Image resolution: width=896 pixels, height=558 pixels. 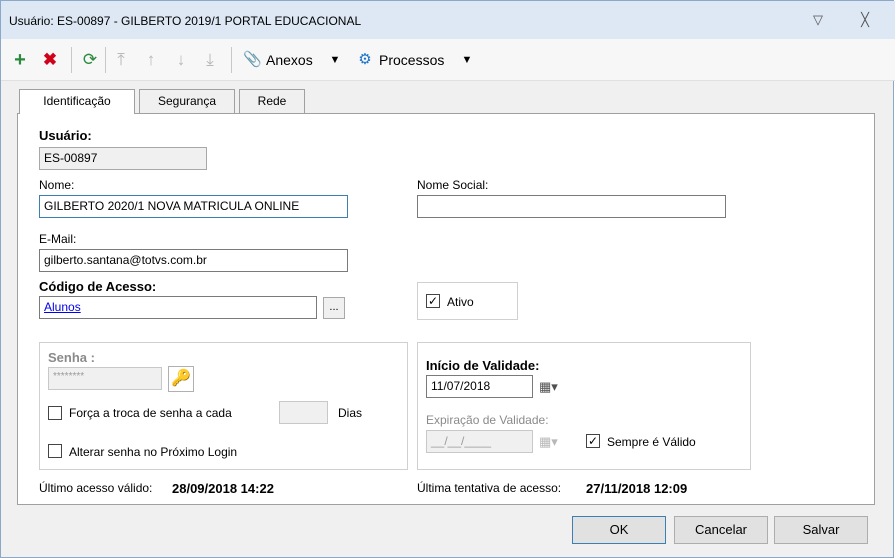 What do you see at coordinates (55, 413) in the screenshot?
I see `forca-troca-checkbox` at bounding box center [55, 413].